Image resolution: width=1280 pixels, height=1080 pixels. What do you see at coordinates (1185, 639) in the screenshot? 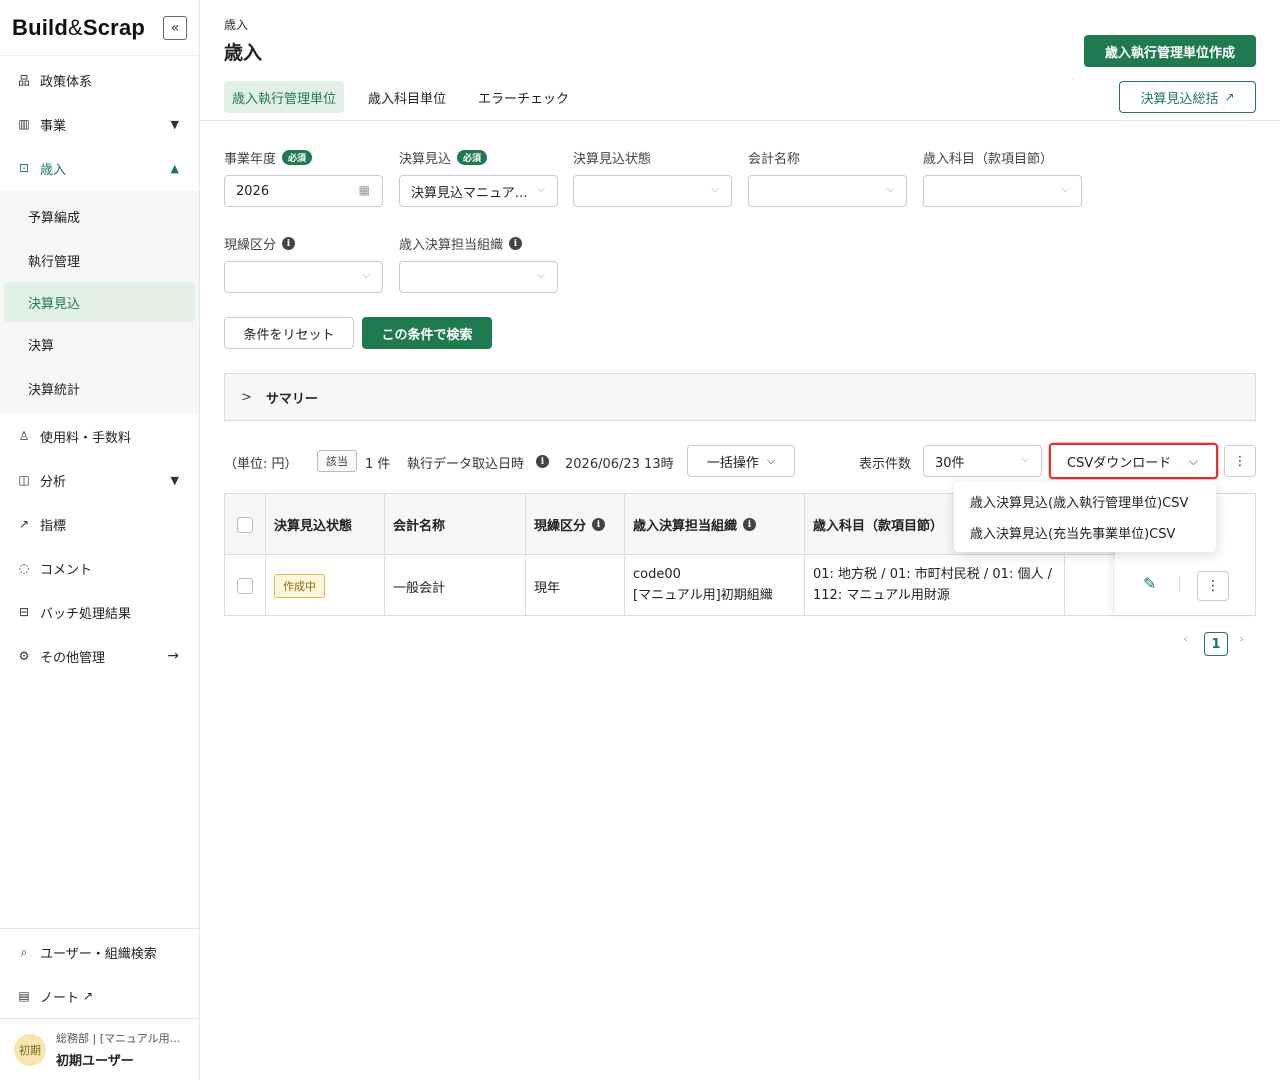
I see `prev-page-button: ‹` at bounding box center [1185, 639].